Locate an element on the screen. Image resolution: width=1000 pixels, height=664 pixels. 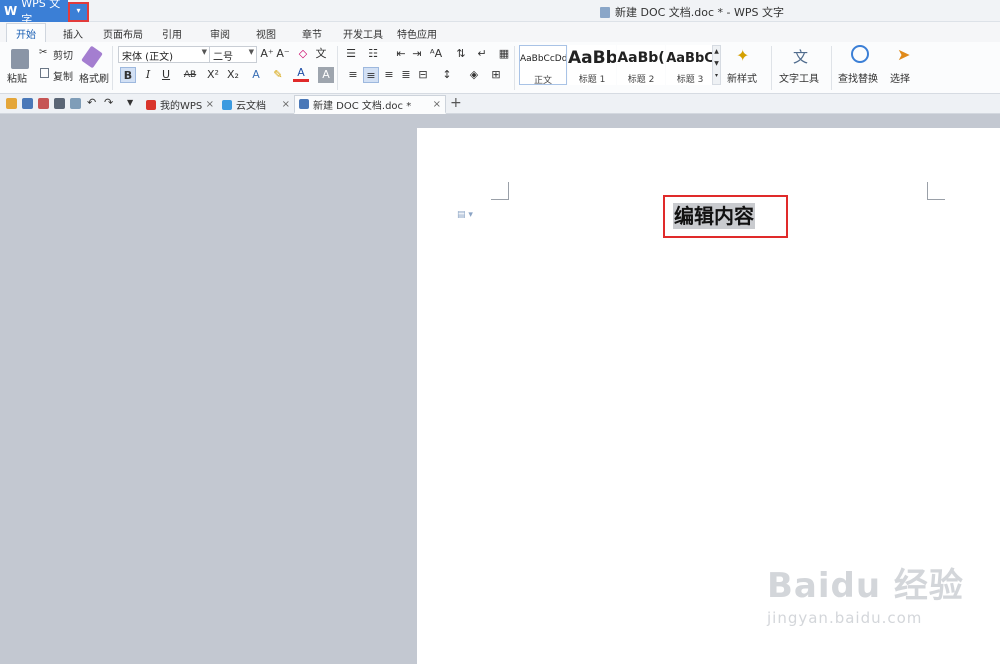
cut-button: 剪切 is located at coordinates (63, 54).